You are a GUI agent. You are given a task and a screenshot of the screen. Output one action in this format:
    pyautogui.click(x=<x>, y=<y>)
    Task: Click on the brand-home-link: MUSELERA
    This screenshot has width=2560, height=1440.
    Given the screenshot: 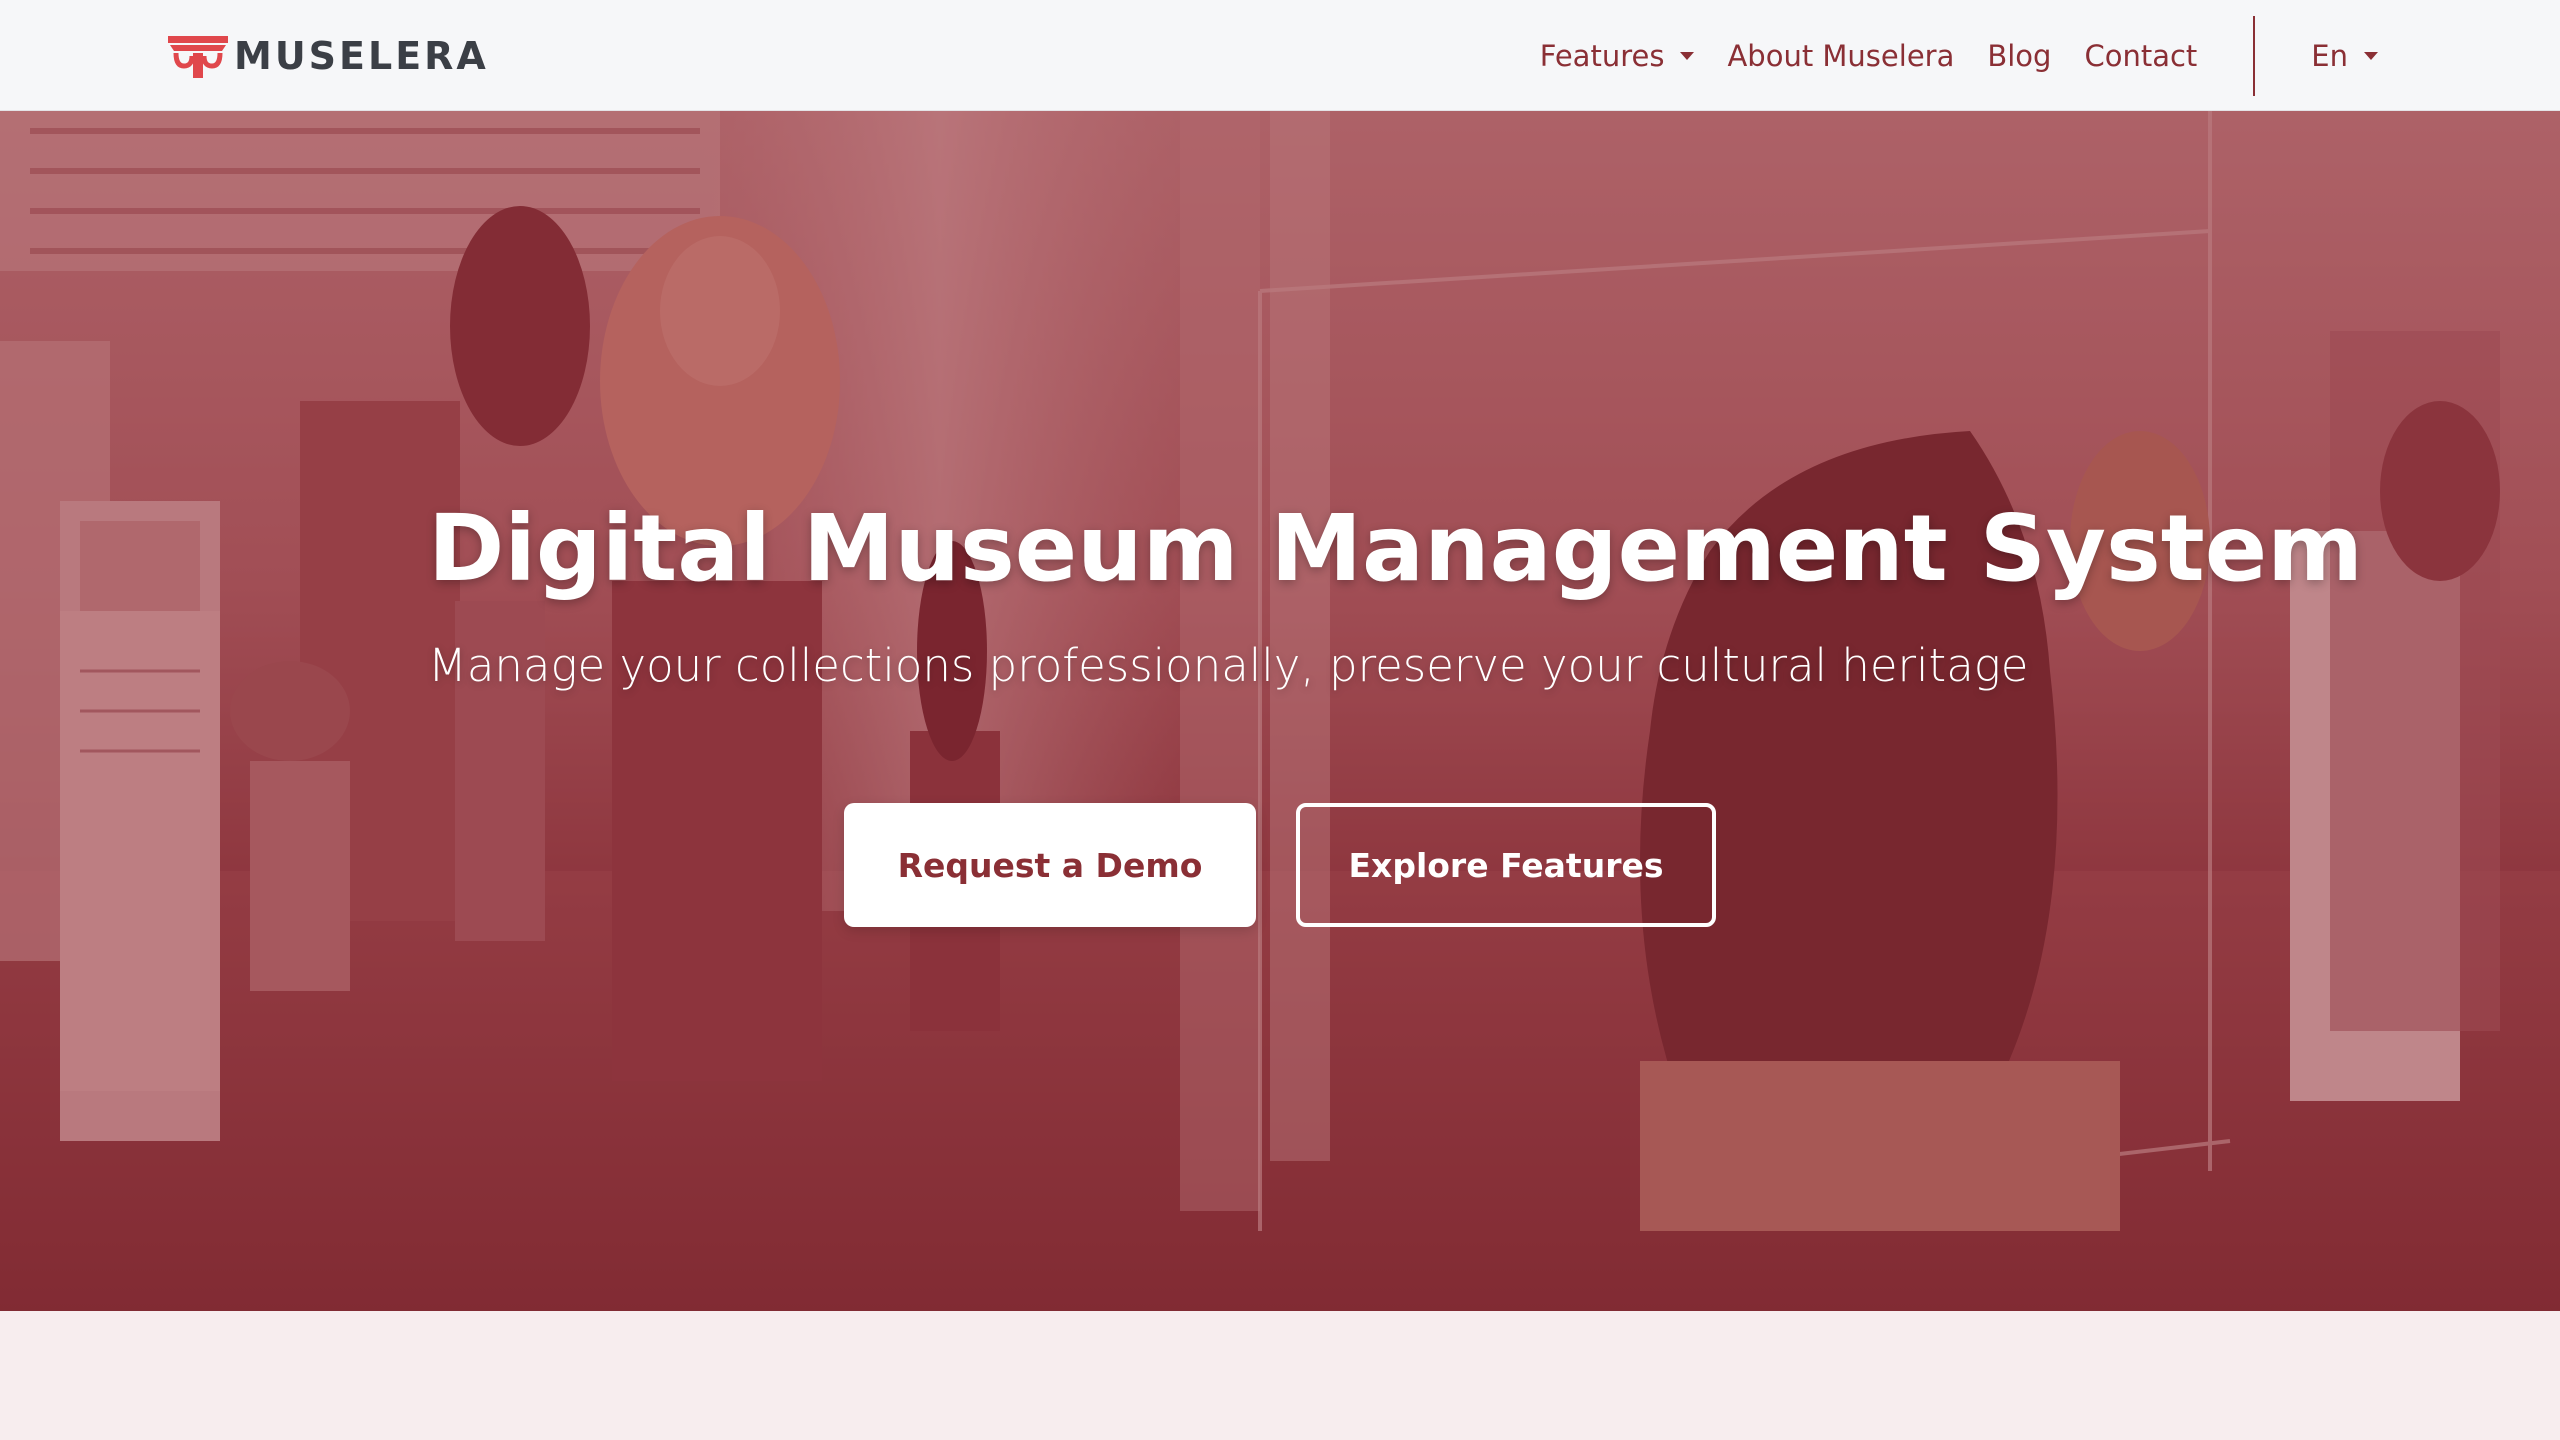 What is the action you would take?
    pyautogui.click(x=327, y=56)
    